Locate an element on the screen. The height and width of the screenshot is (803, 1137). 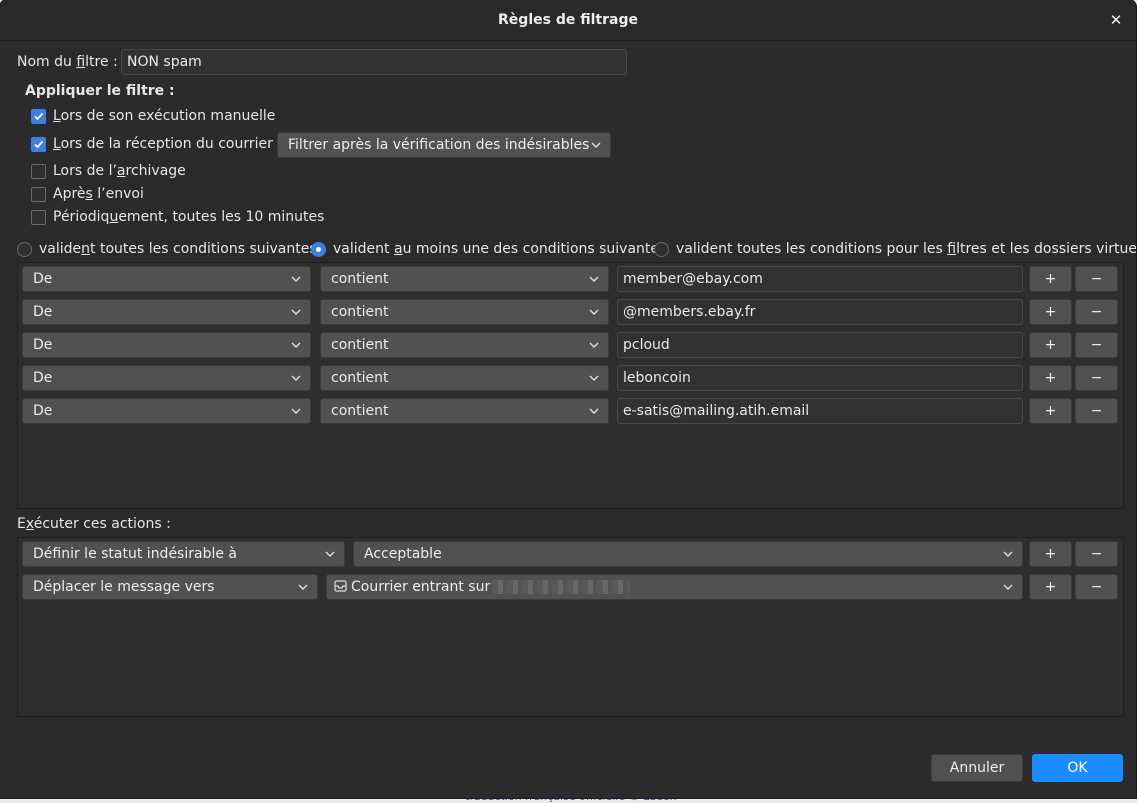
on-receipt-label: Lors de la réception du courrier : is located at coordinates (168, 144).